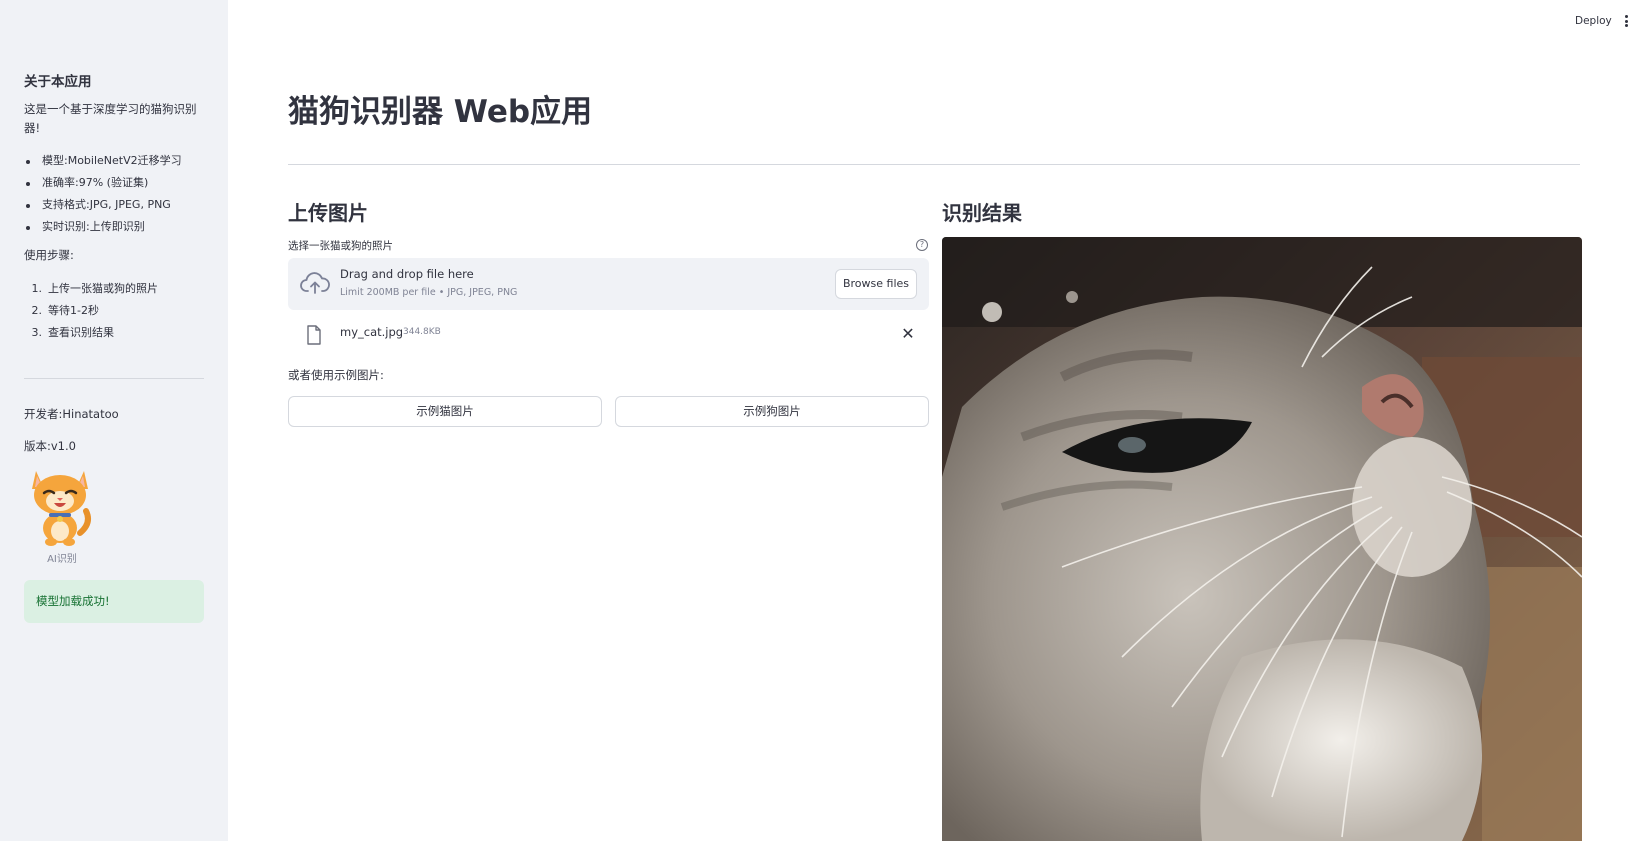 The height and width of the screenshot is (841, 1649). I want to click on step-item: 2. 等待1-2秒, so click(91, 311).